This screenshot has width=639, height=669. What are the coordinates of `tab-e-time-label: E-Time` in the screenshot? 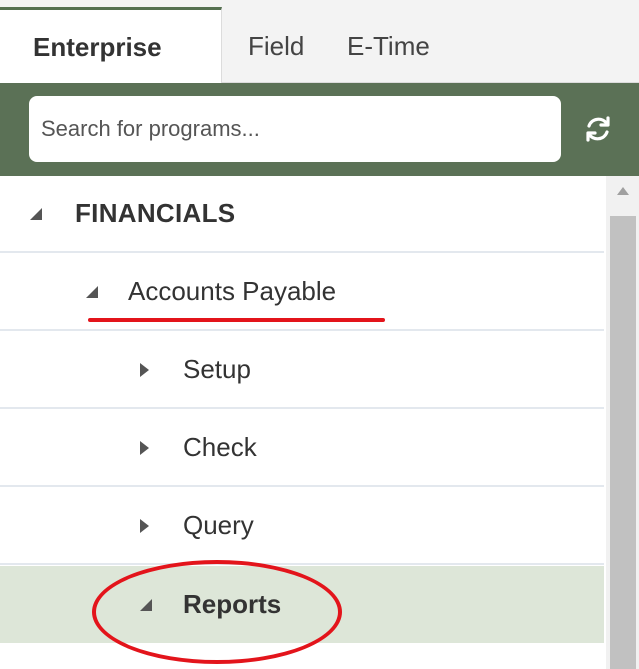 It's located at (388, 46).